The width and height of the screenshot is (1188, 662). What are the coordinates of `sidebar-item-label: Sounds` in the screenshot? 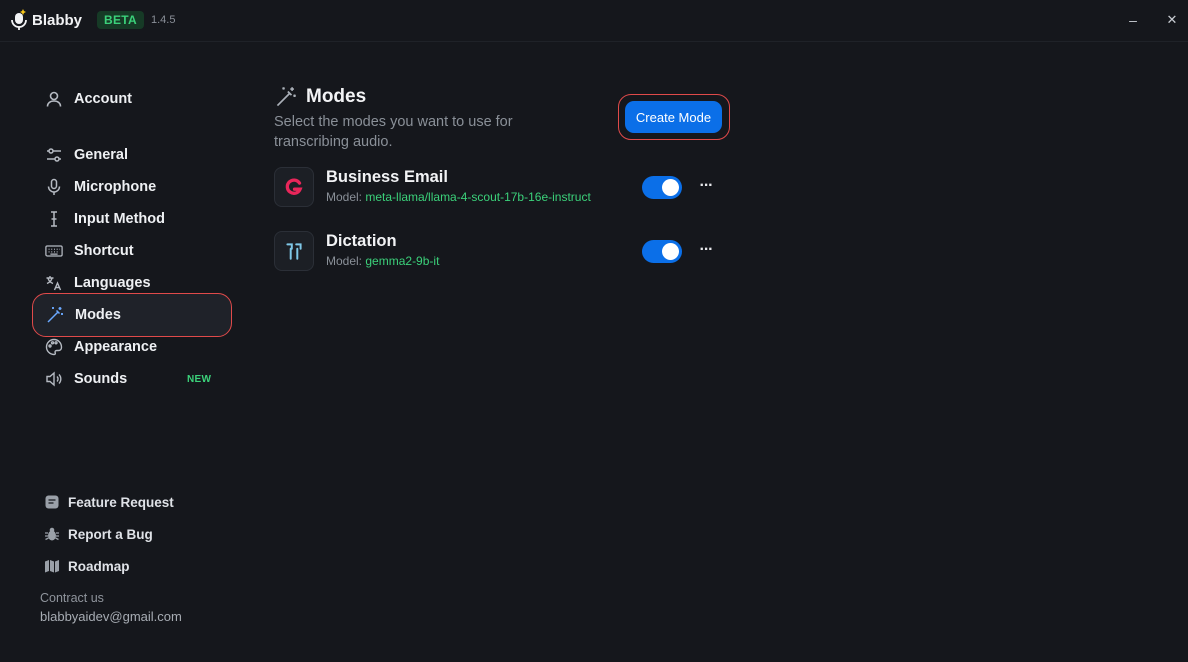 It's located at (101, 379).